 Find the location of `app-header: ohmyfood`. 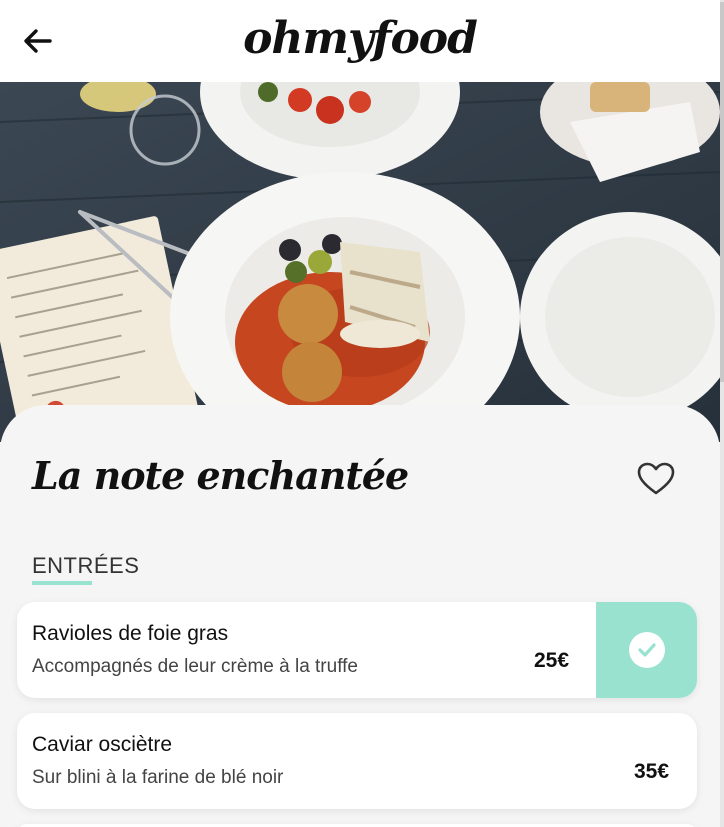

app-header: ohmyfood is located at coordinates (360, 41).